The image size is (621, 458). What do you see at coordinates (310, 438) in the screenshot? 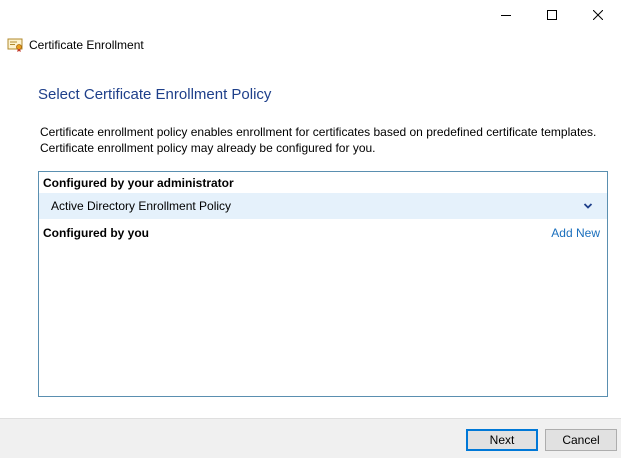
I see `footer-bar: Next Cancel` at bounding box center [310, 438].